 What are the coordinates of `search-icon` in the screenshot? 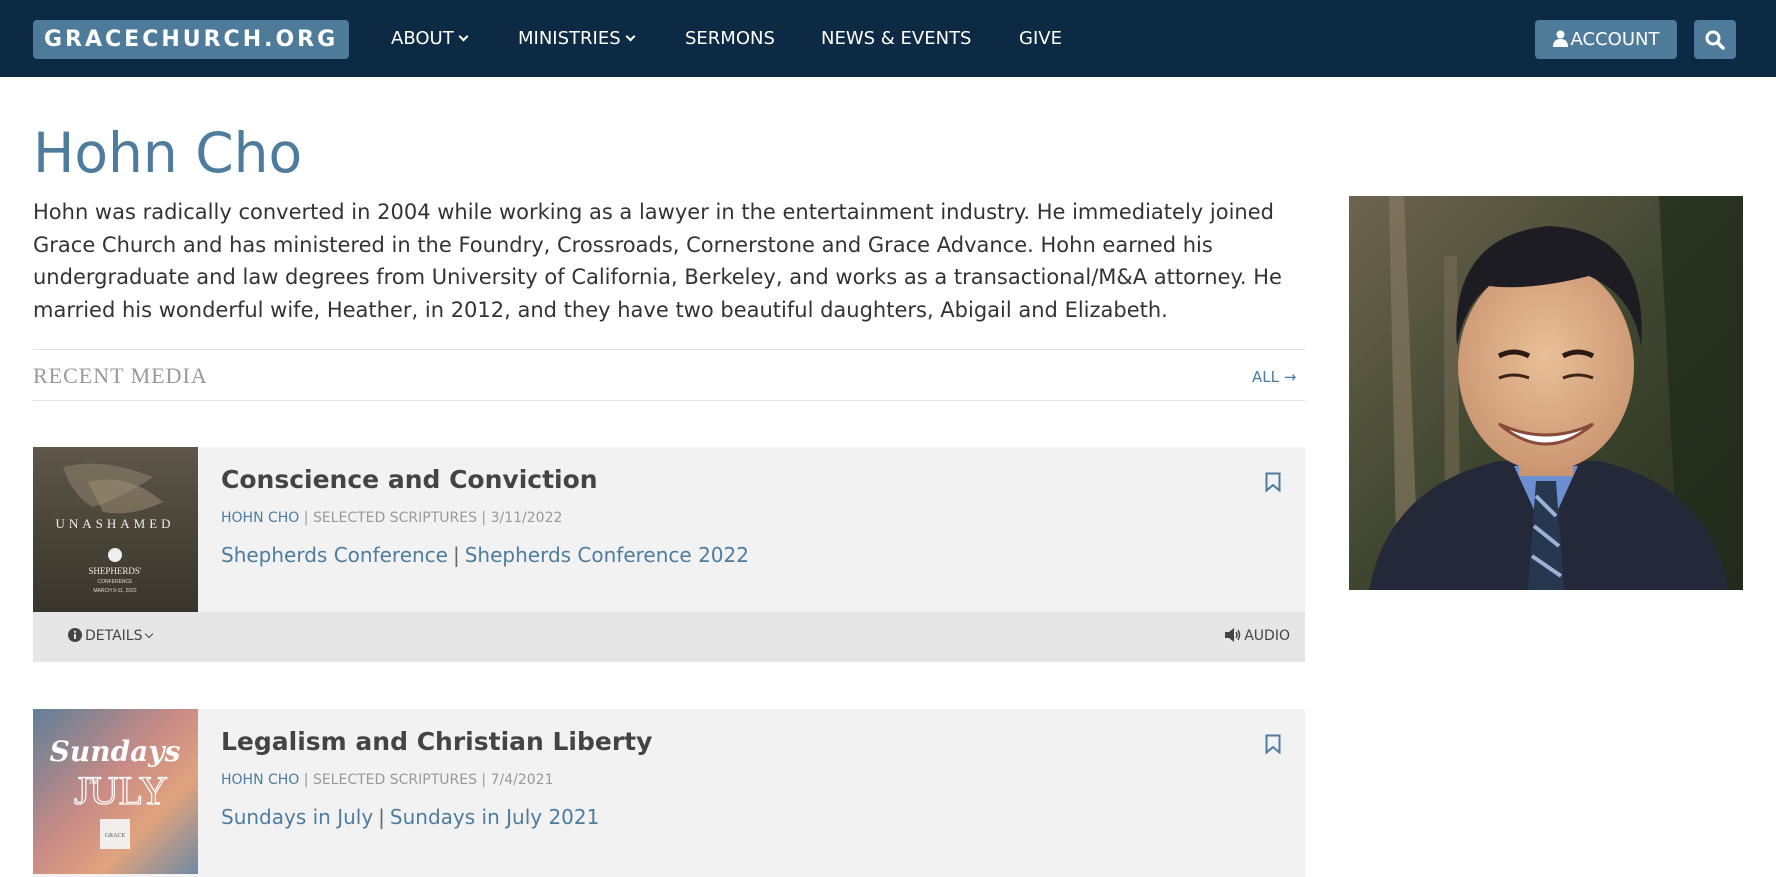 It's located at (1715, 40).